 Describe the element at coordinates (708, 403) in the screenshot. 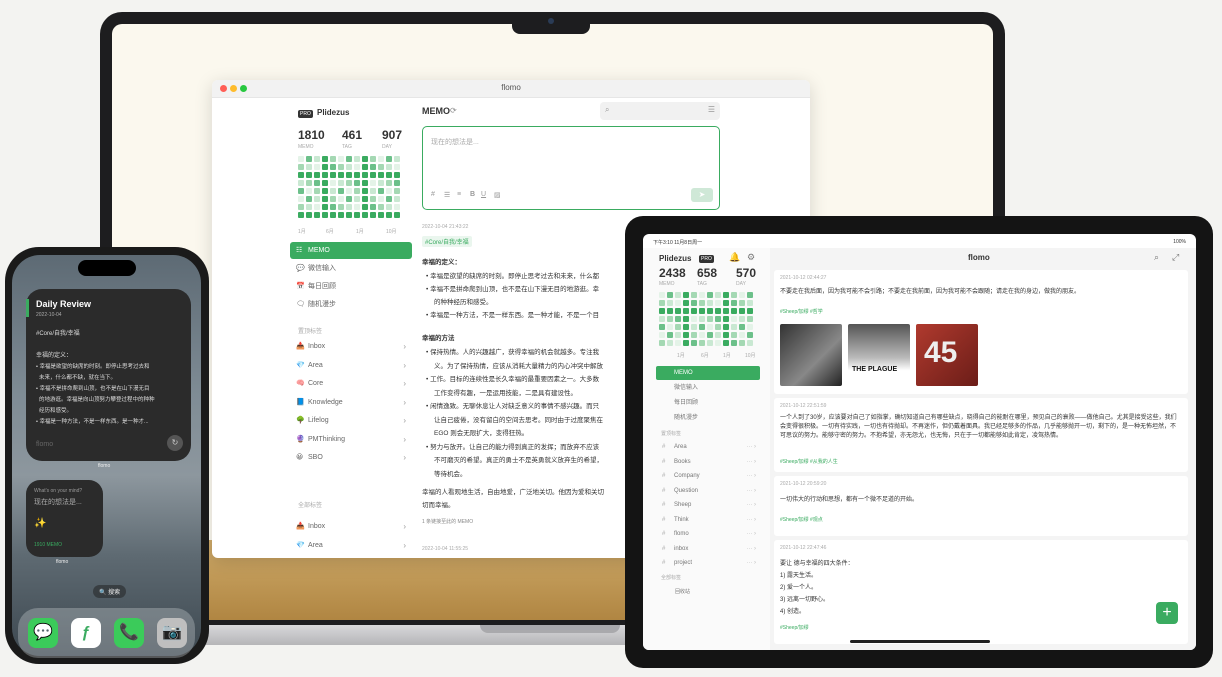

I see `nav-daily-review: 每日回顾` at that location.